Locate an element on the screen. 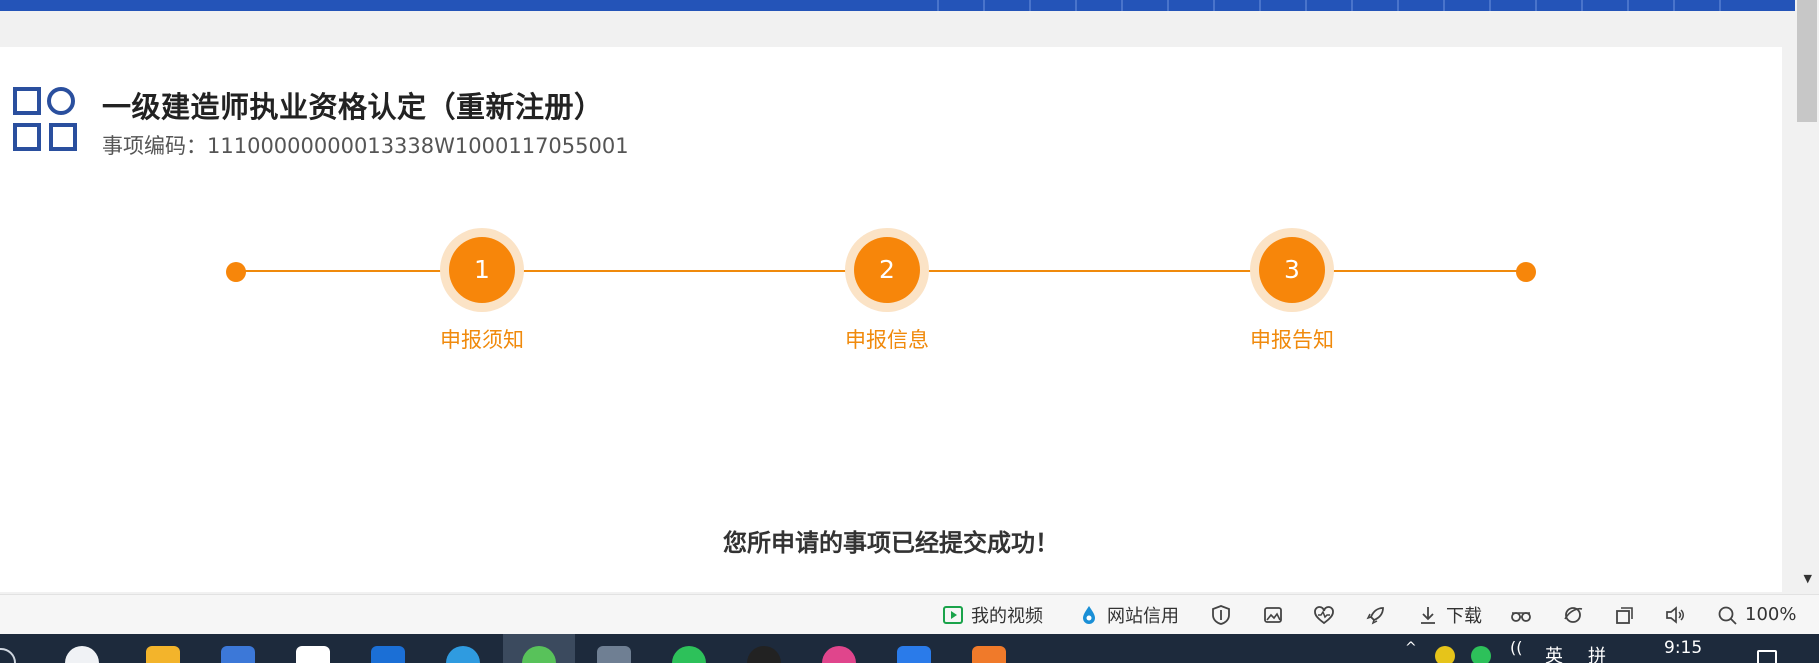  rocket-icon is located at coordinates (1376, 615).